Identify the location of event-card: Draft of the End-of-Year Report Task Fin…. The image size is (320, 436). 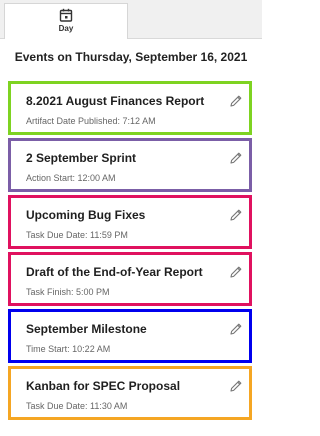
(130, 279).